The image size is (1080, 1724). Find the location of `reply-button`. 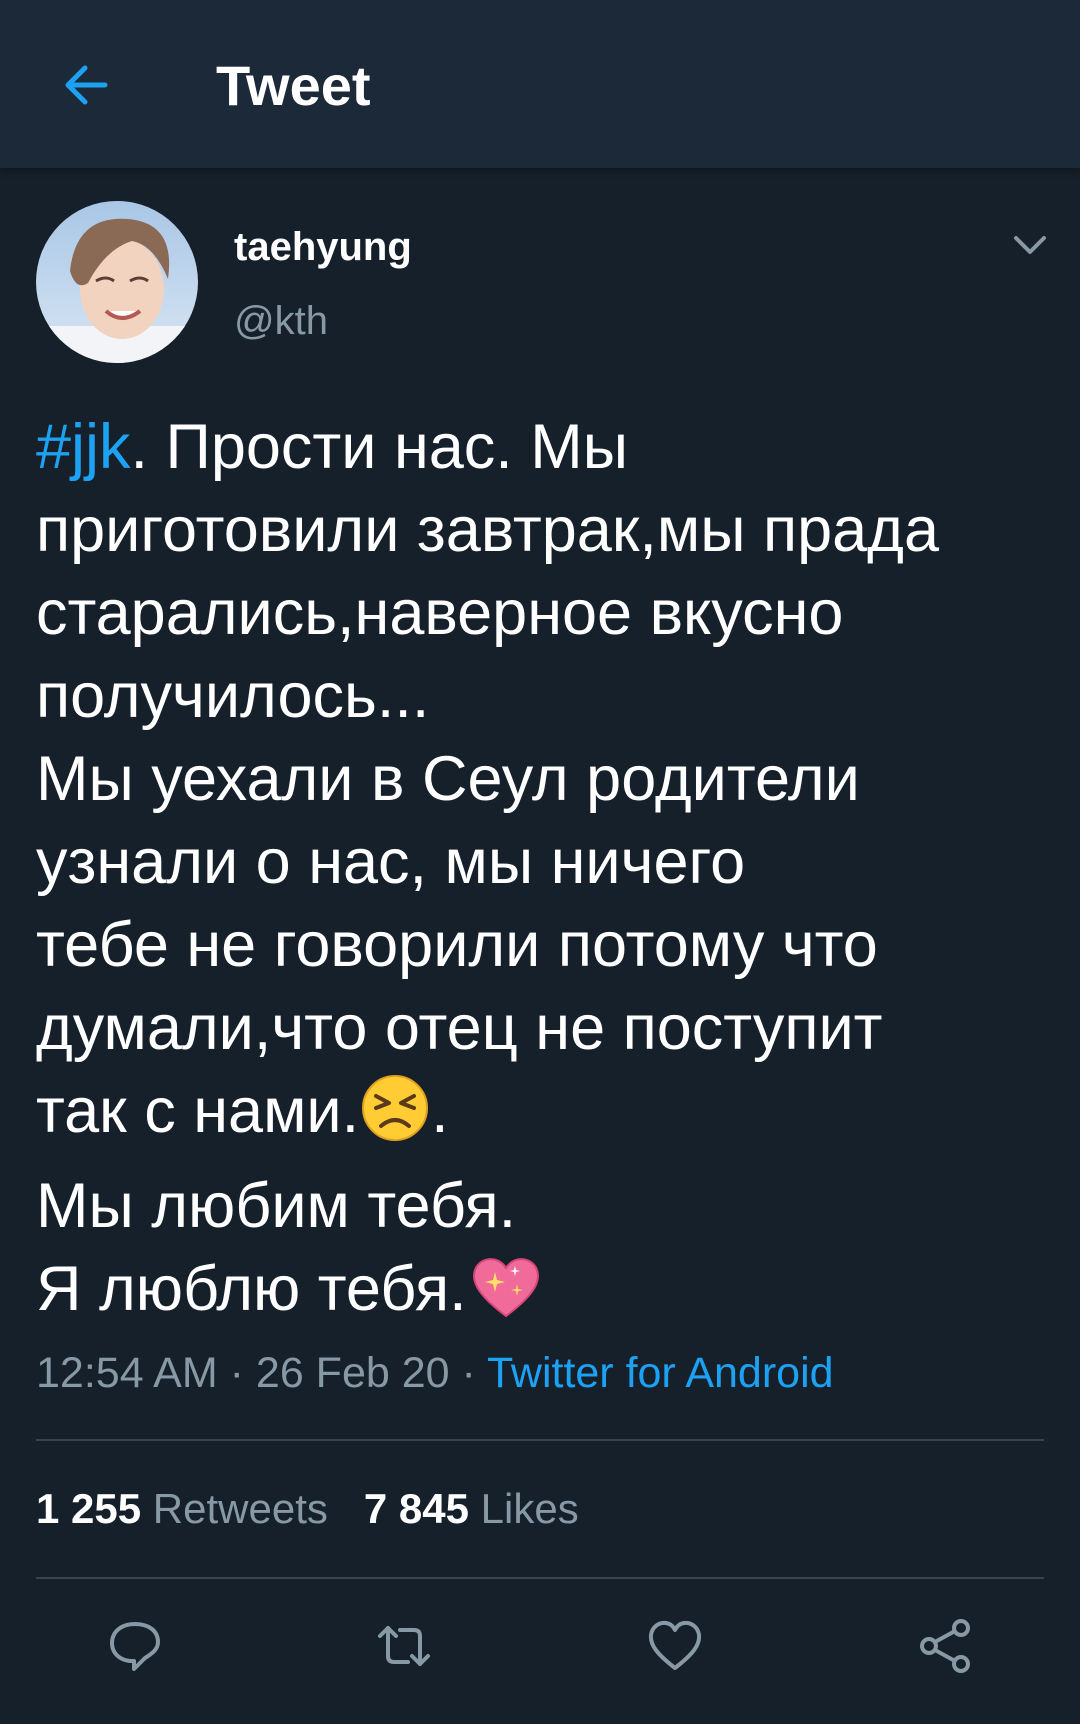

reply-button is located at coordinates (135, 1646).